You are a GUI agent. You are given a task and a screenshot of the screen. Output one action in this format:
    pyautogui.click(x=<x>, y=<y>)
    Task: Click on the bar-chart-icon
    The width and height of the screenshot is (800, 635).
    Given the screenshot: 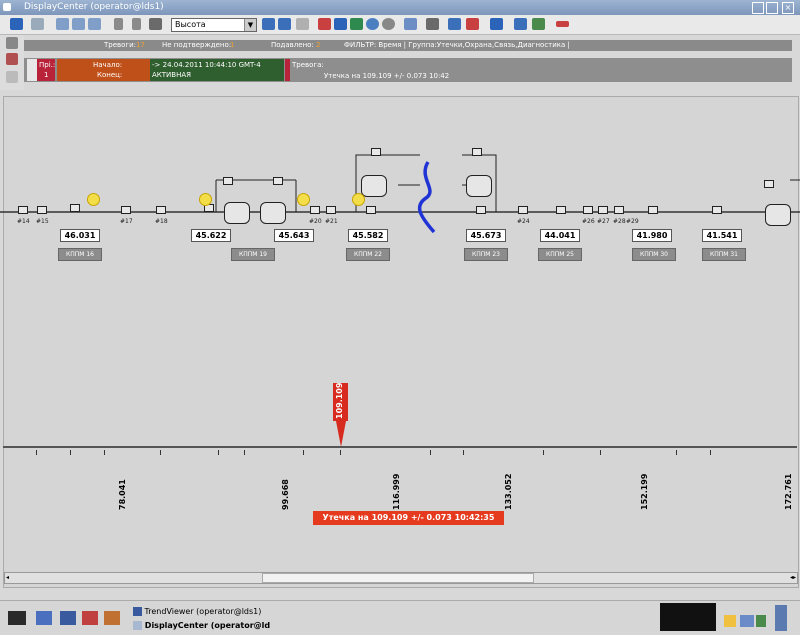 What is the action you would take?
    pyautogui.click(x=340, y=24)
    